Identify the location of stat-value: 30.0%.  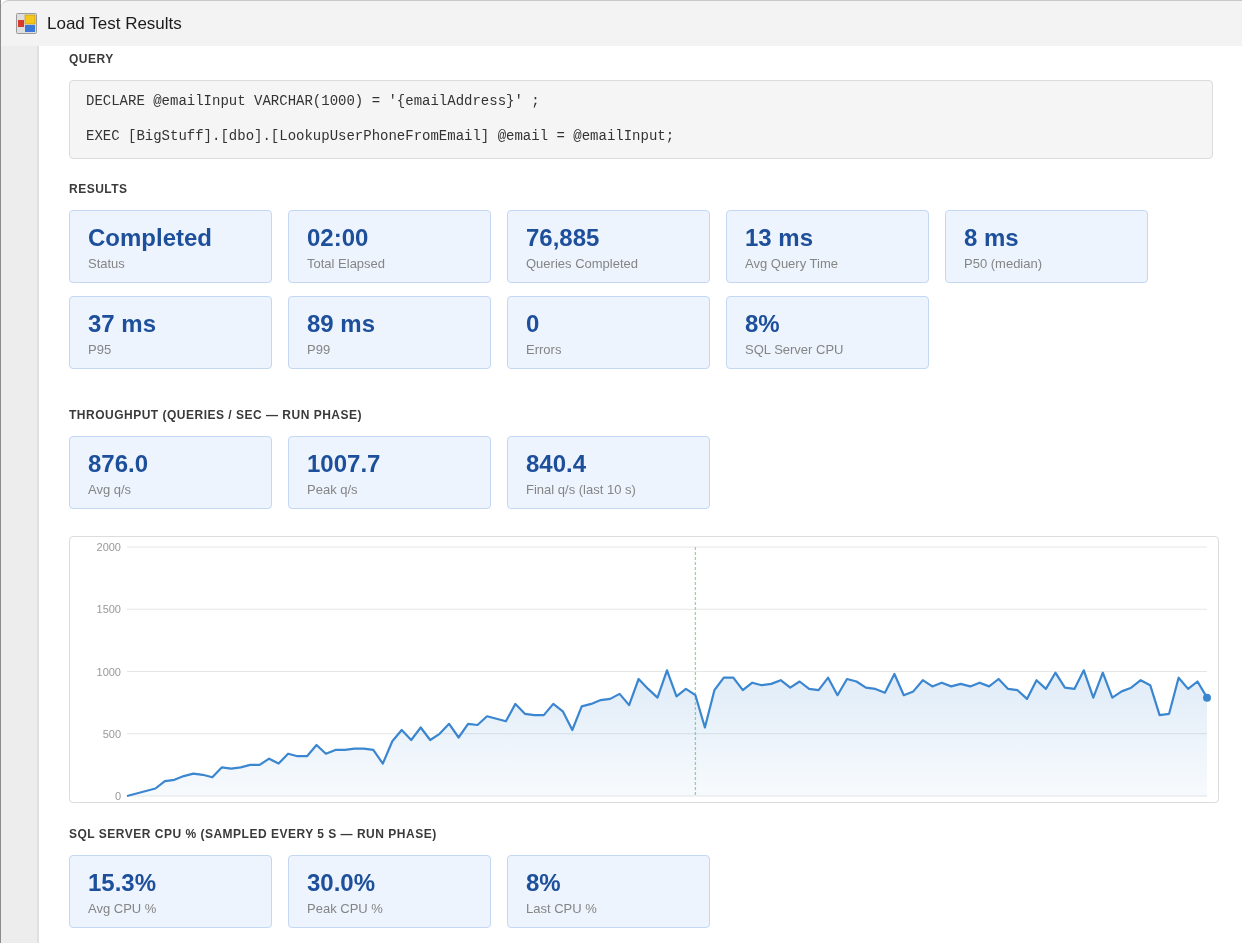
(341, 882).